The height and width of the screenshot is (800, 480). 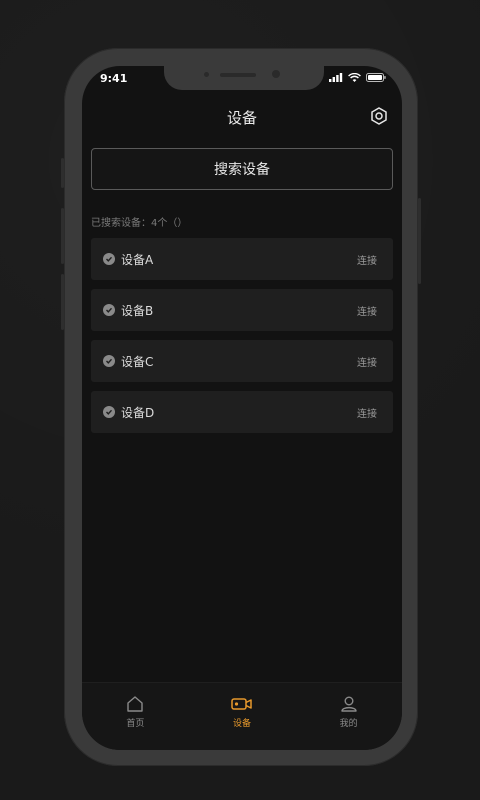 I want to click on front-camera, so click(x=276, y=74).